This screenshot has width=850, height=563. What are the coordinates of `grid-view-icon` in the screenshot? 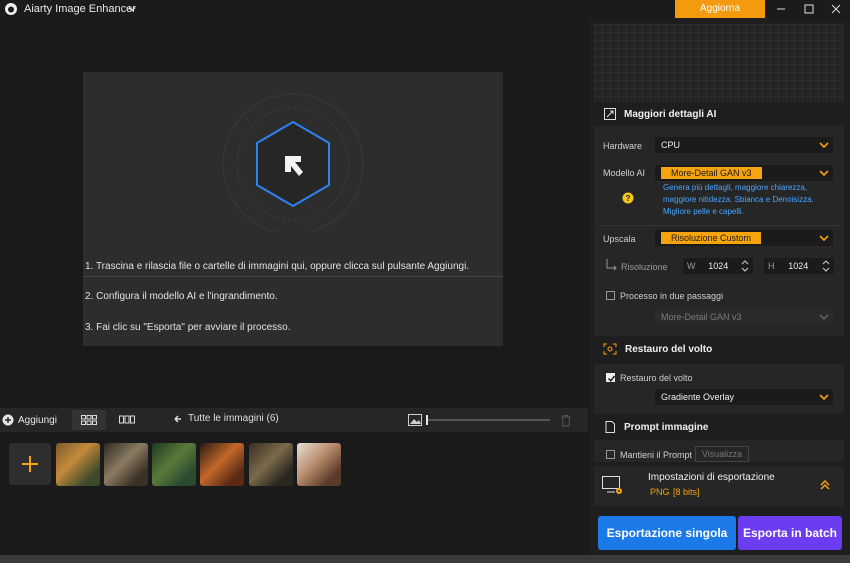 It's located at (89, 420).